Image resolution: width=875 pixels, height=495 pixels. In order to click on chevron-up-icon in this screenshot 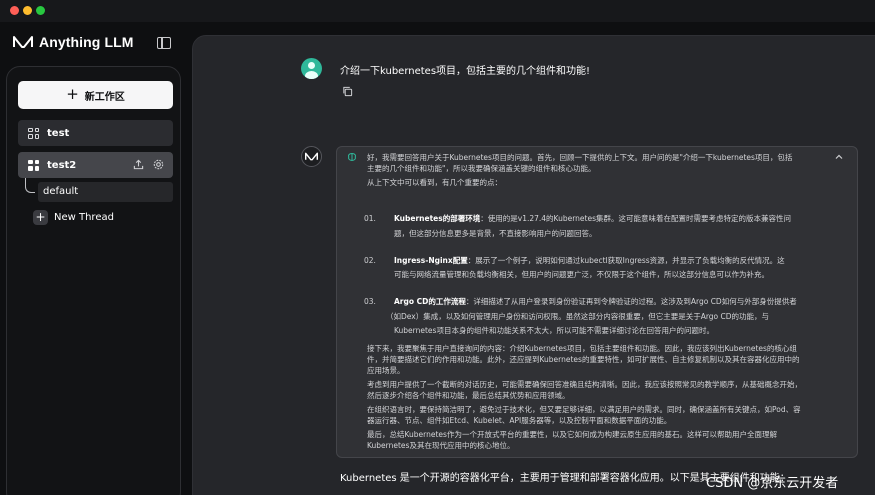, I will do `click(839, 157)`.